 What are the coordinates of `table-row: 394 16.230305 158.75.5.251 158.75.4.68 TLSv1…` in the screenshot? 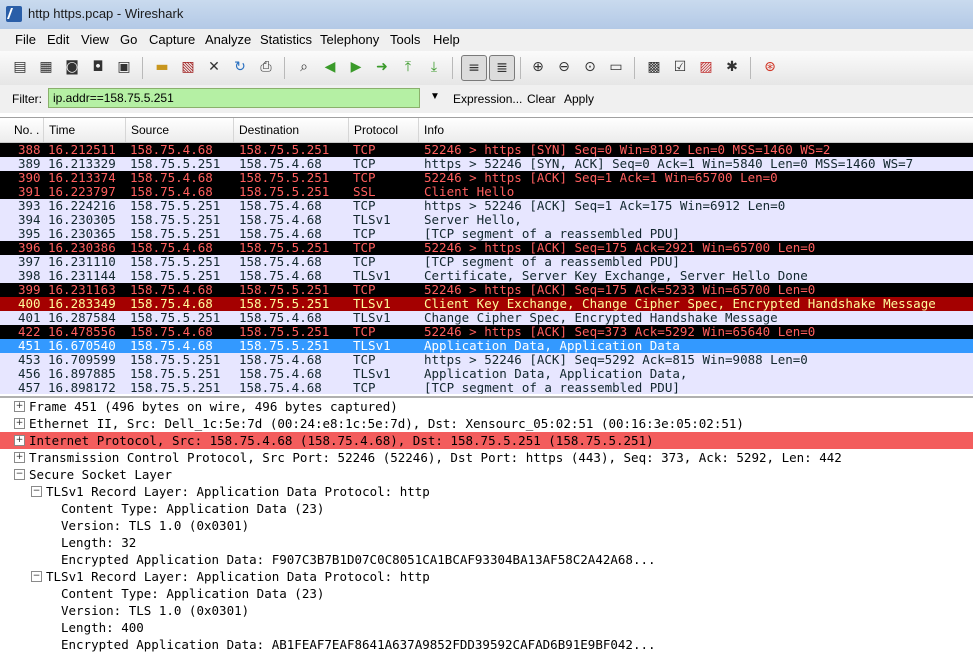 It's located at (486, 220).